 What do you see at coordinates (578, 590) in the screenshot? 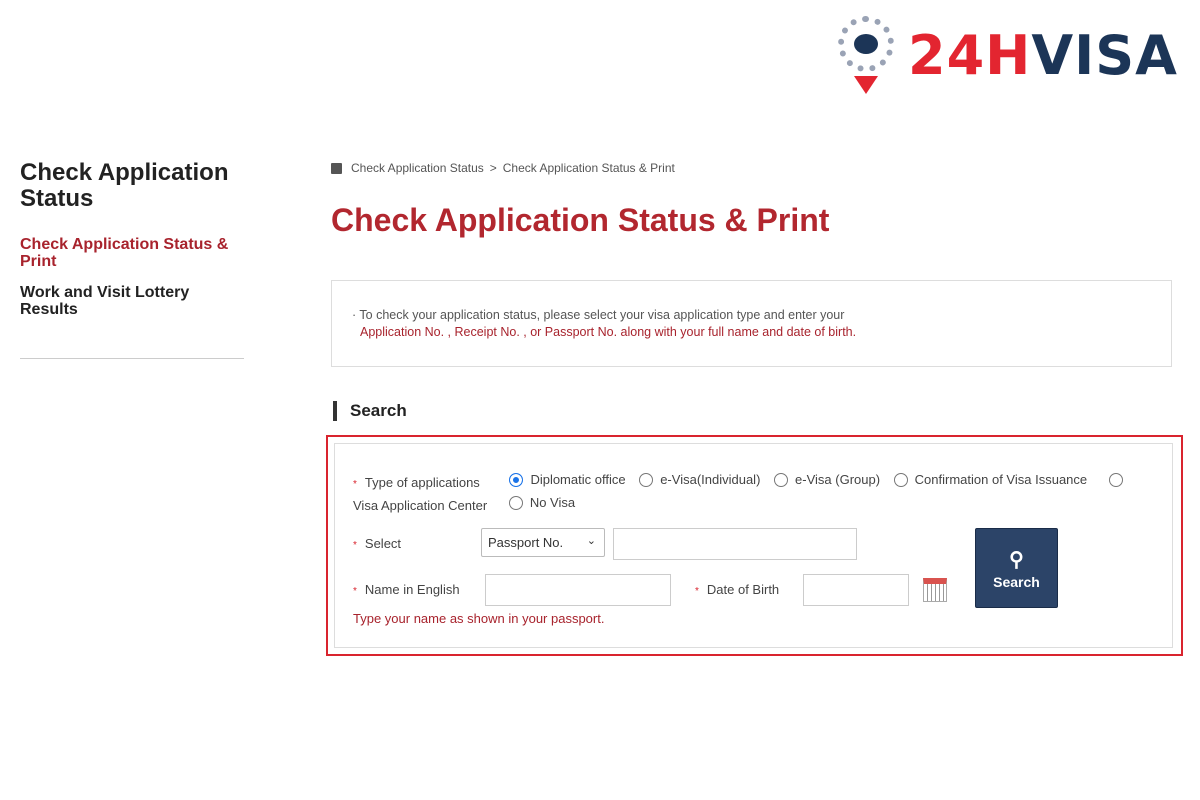
I see `name-input` at bounding box center [578, 590].